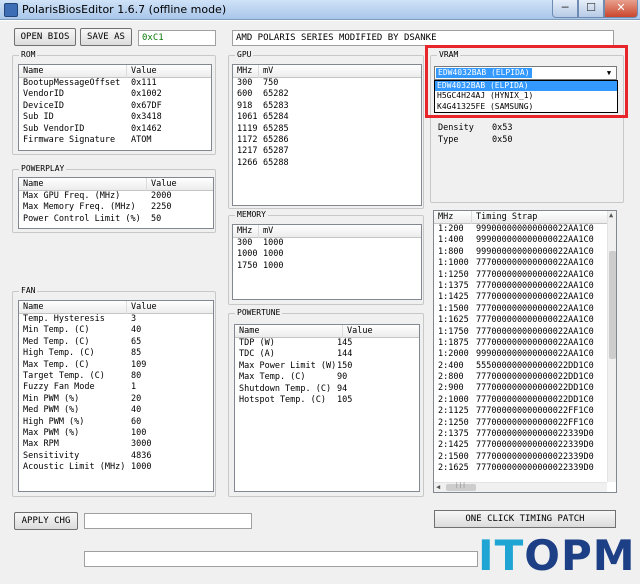  Describe the element at coordinates (525, 457) in the screenshot. I see `timing-row: 2:1500 777000000000000022339D0` at that location.